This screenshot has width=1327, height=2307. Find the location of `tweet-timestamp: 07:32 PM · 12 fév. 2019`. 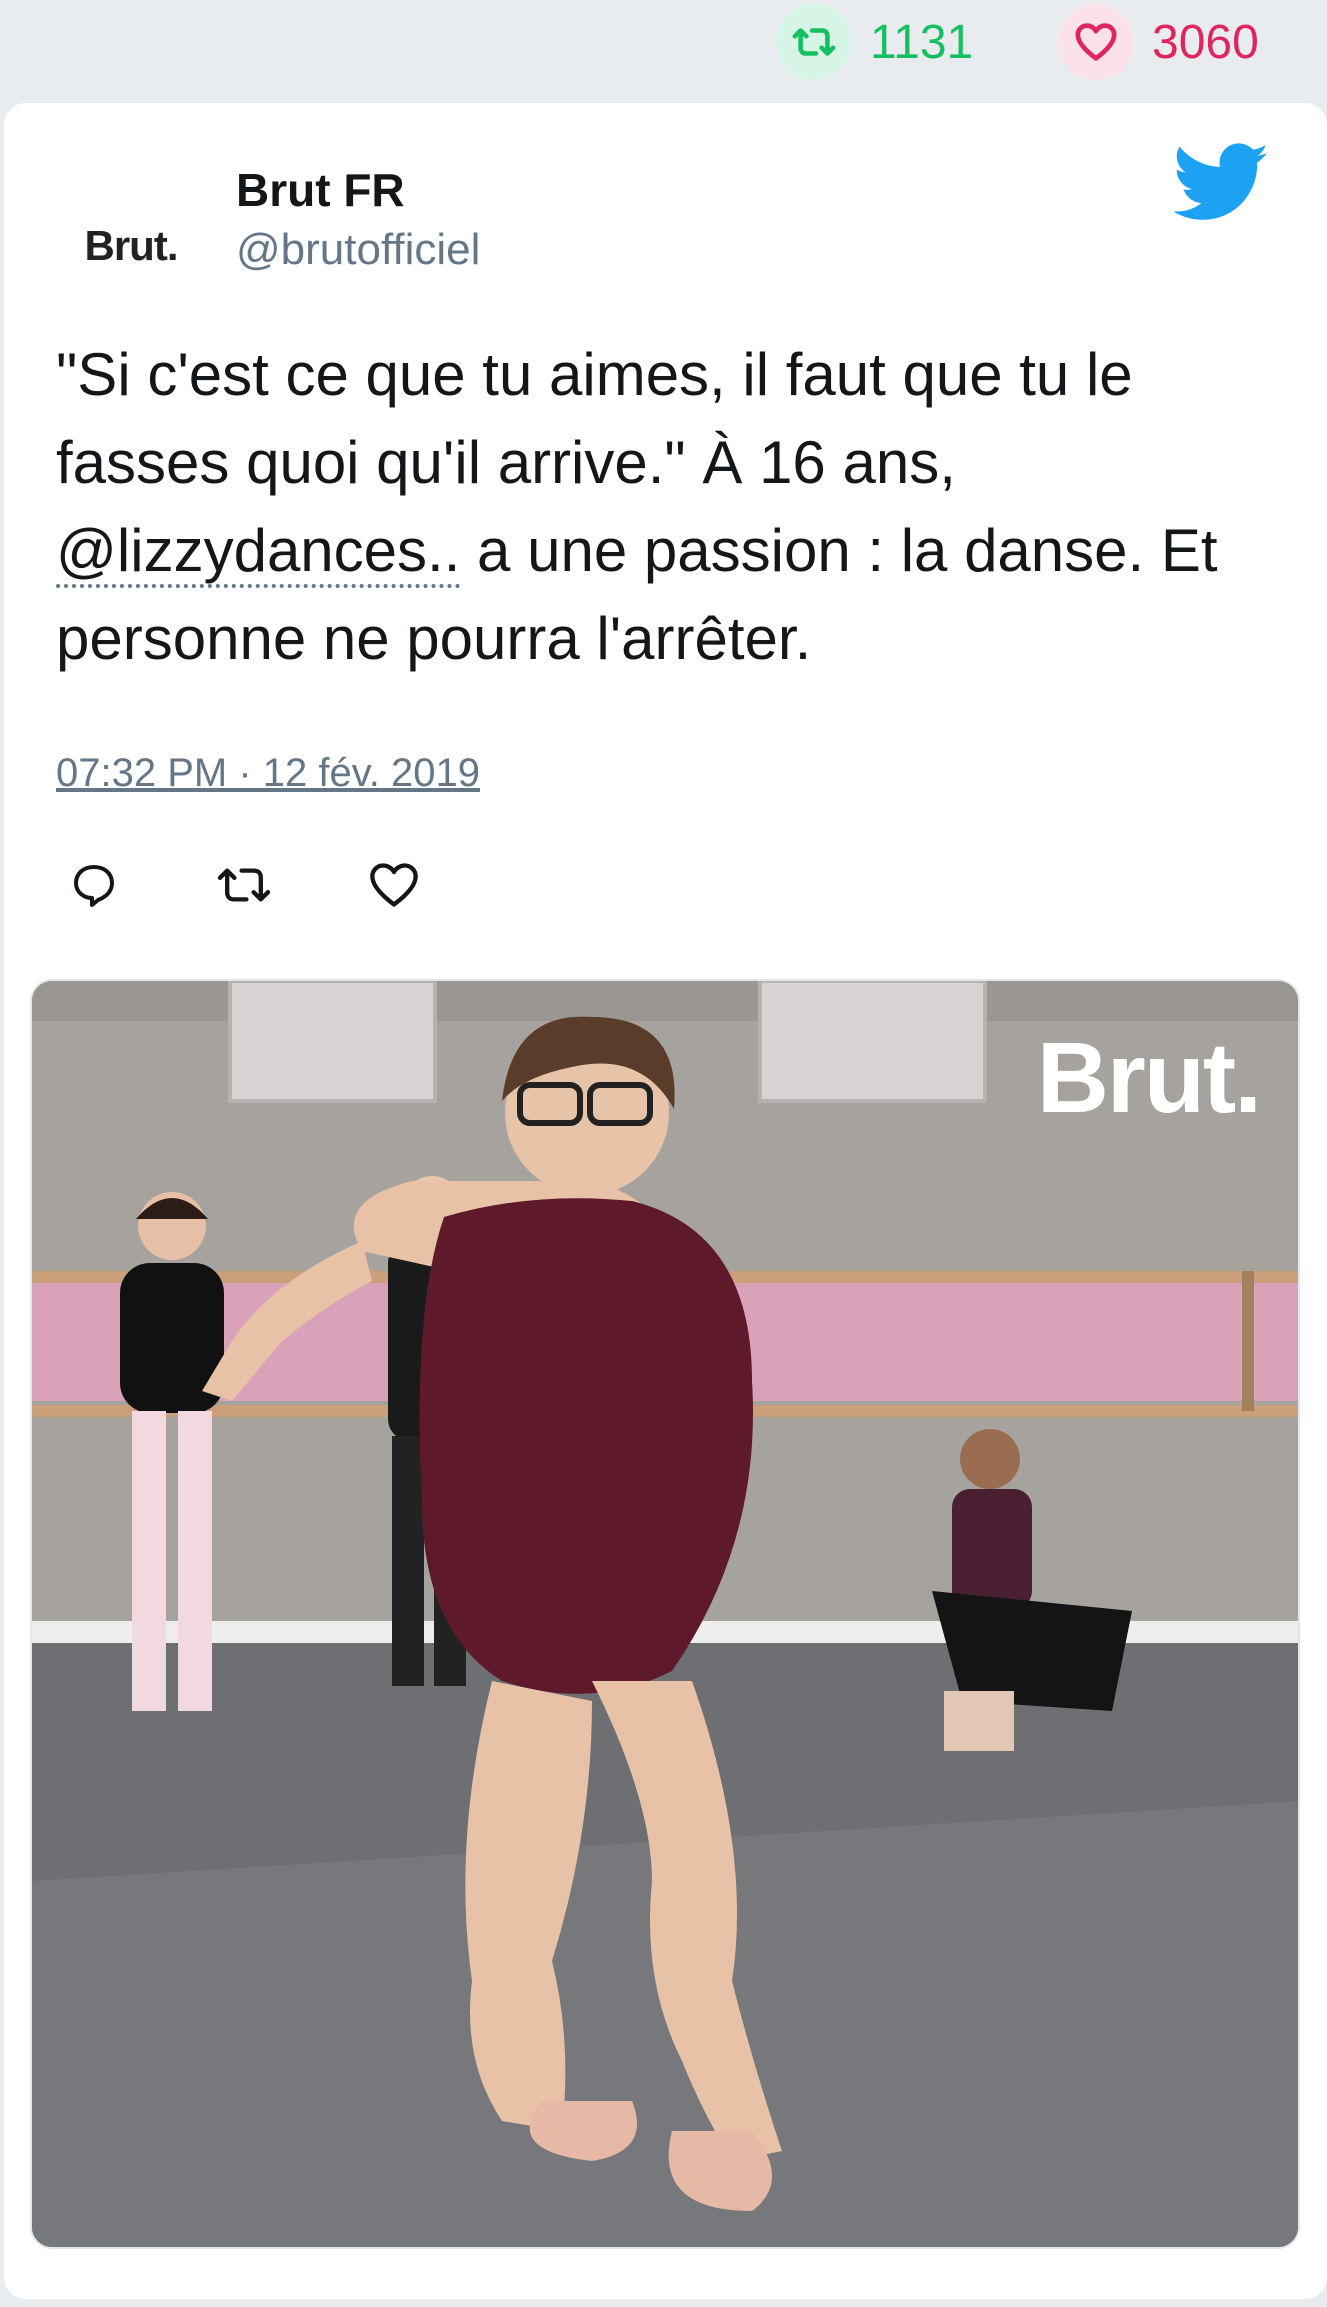

tweet-timestamp: 07:32 PM · 12 fév. 2019 is located at coordinates (268, 773).